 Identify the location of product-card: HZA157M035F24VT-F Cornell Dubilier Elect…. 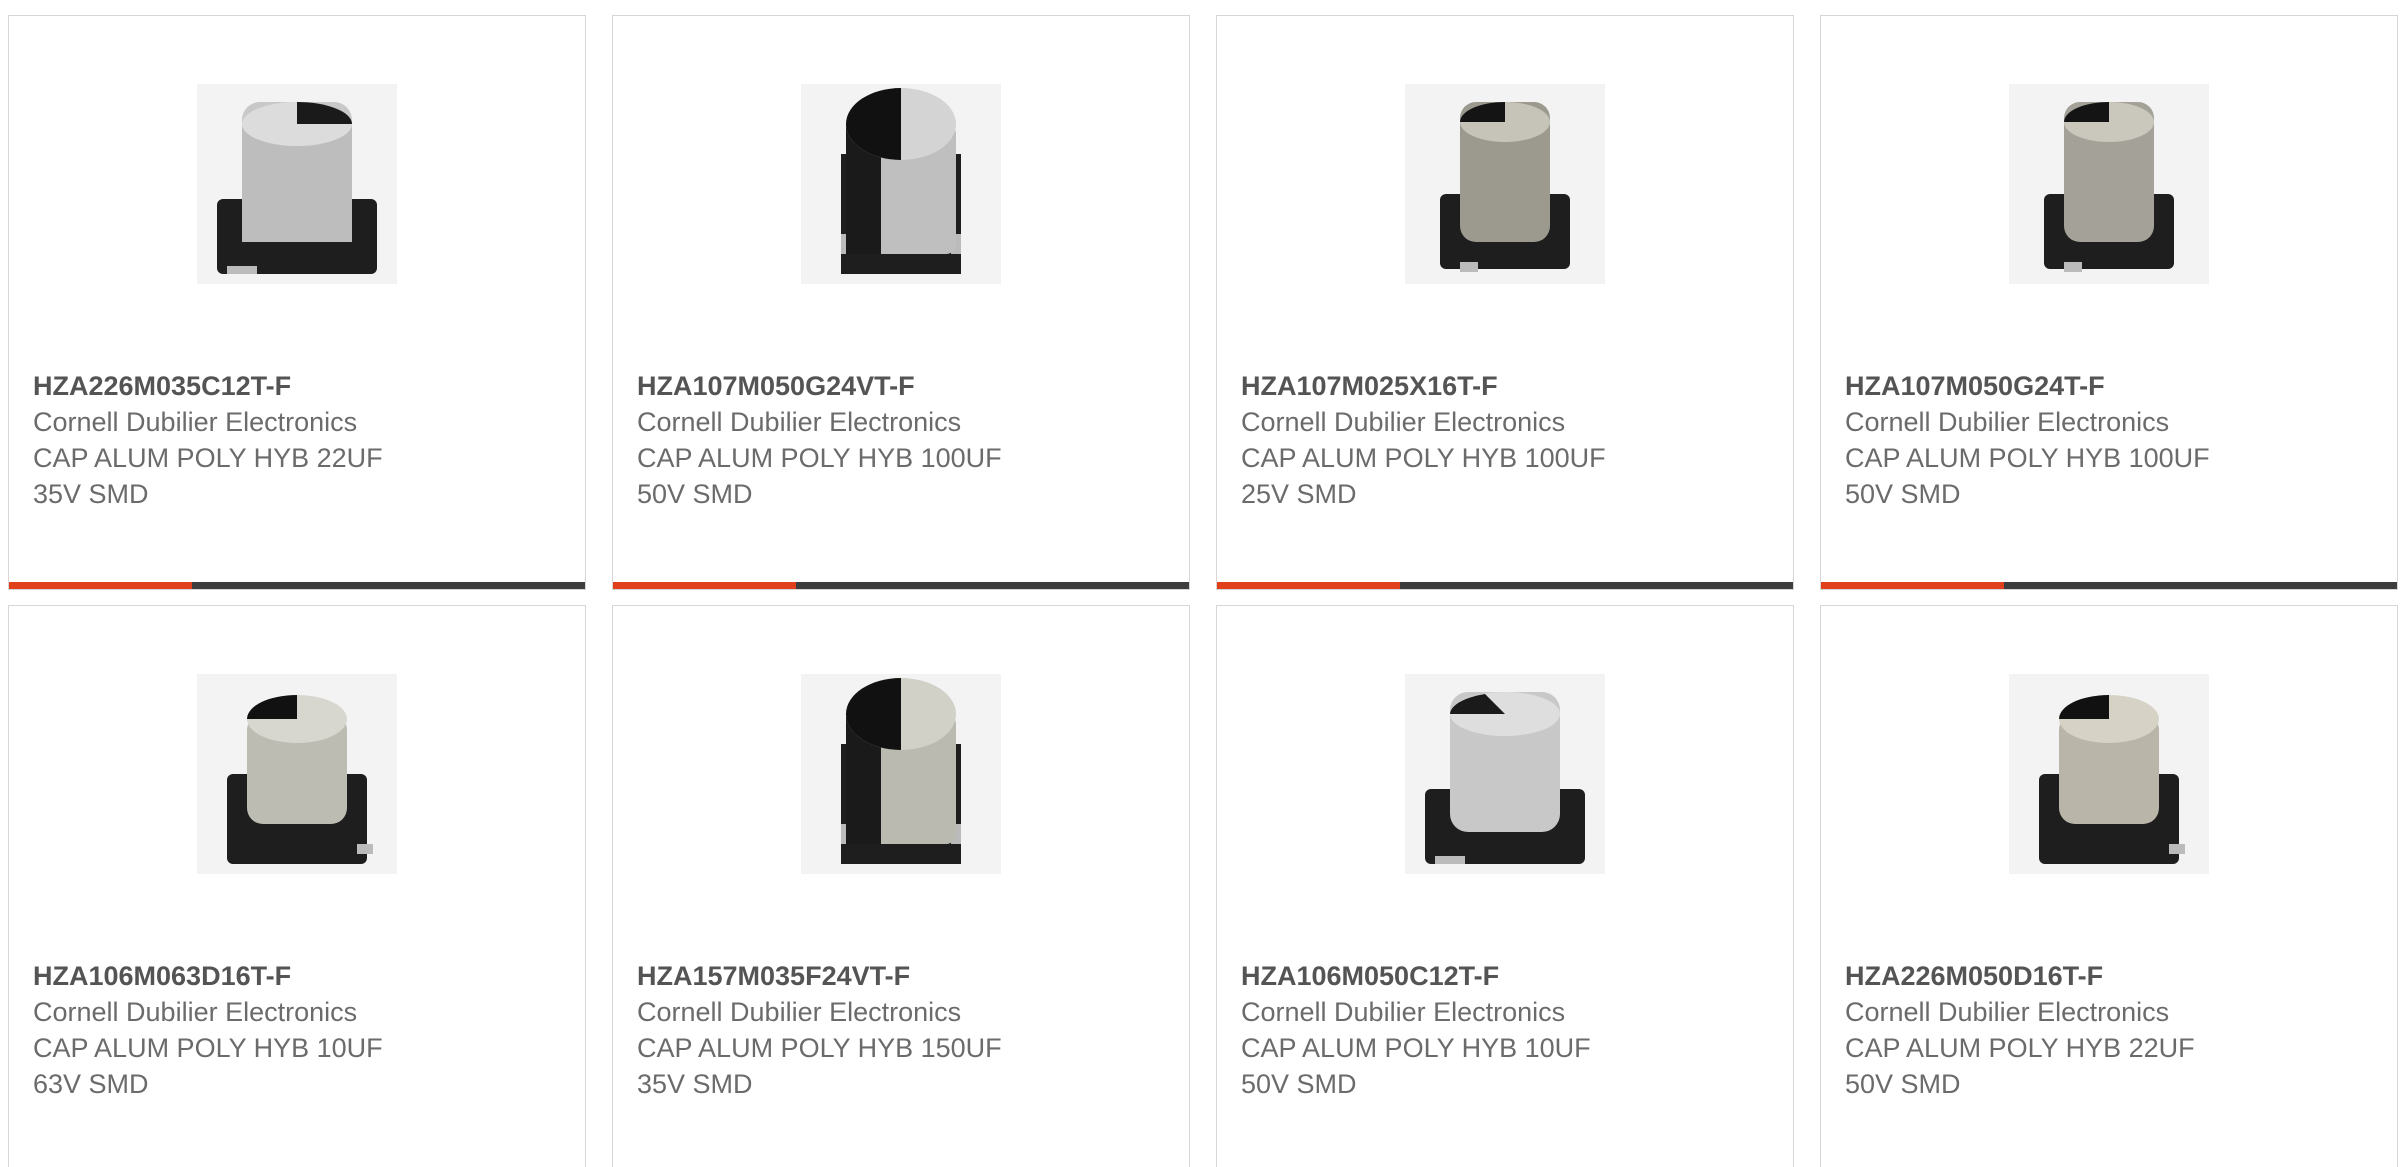
(901, 886).